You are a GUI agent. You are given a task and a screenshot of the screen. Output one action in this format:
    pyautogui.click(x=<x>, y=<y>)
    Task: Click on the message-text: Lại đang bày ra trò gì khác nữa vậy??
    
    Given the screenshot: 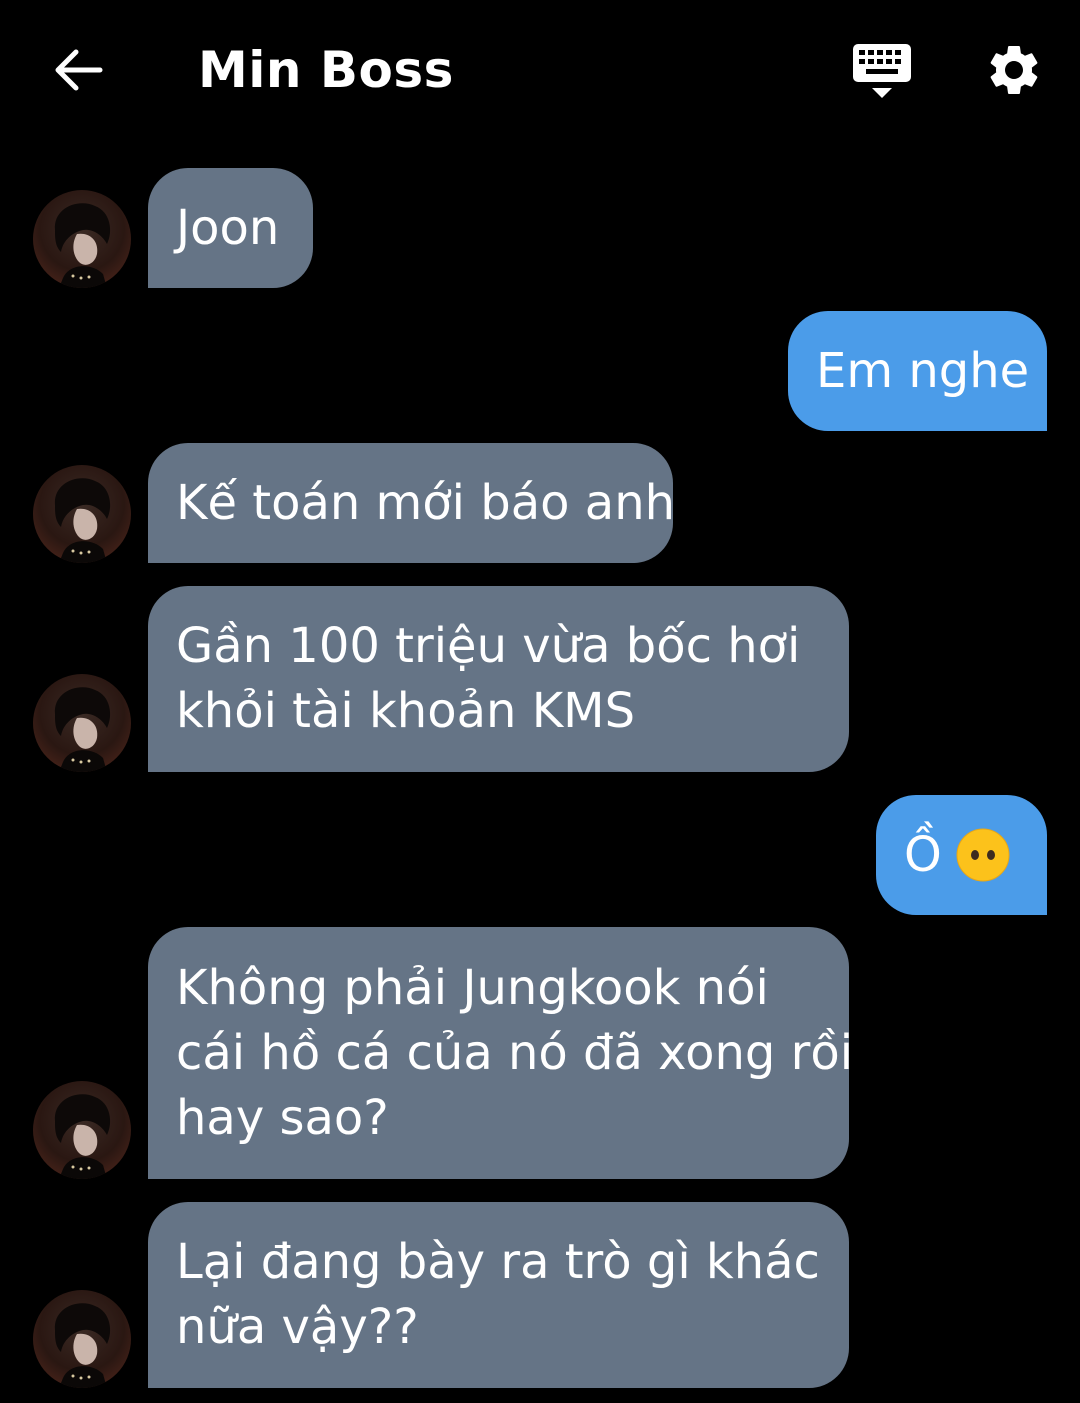 What is the action you would take?
    pyautogui.click(x=498, y=1294)
    